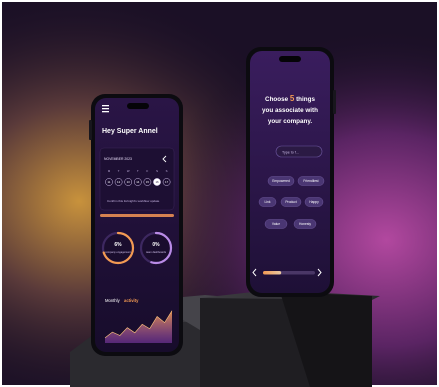 This screenshot has width=439, height=387. What do you see at coordinates (118, 245) in the screenshot?
I see `ring-value: 6%` at bounding box center [118, 245].